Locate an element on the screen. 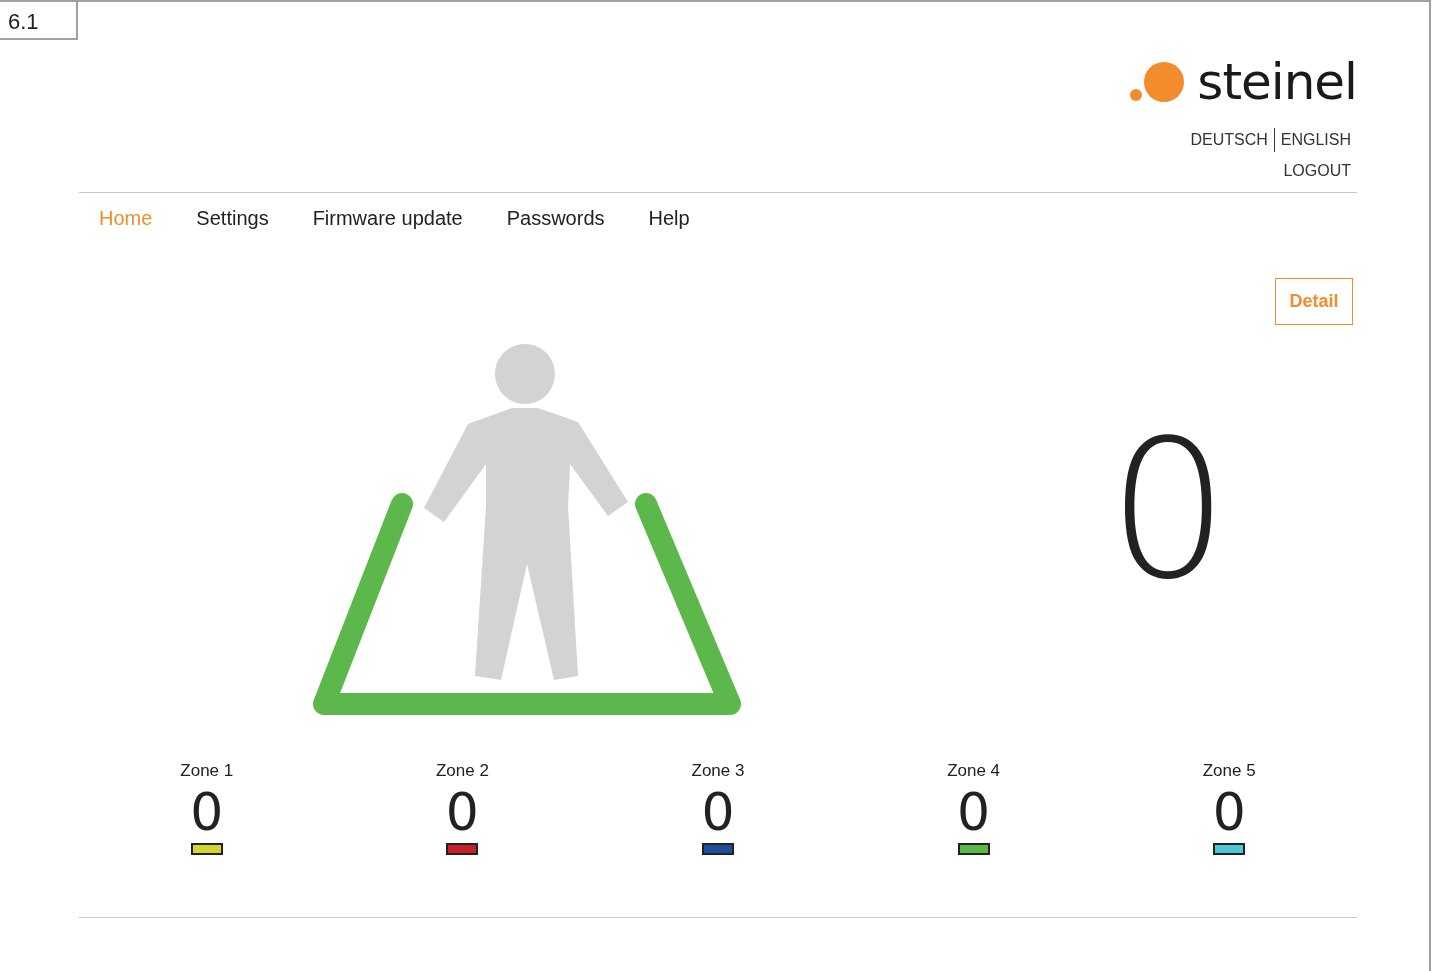 The height and width of the screenshot is (971, 1435). nav-tab: Firmware update is located at coordinates (387, 218).